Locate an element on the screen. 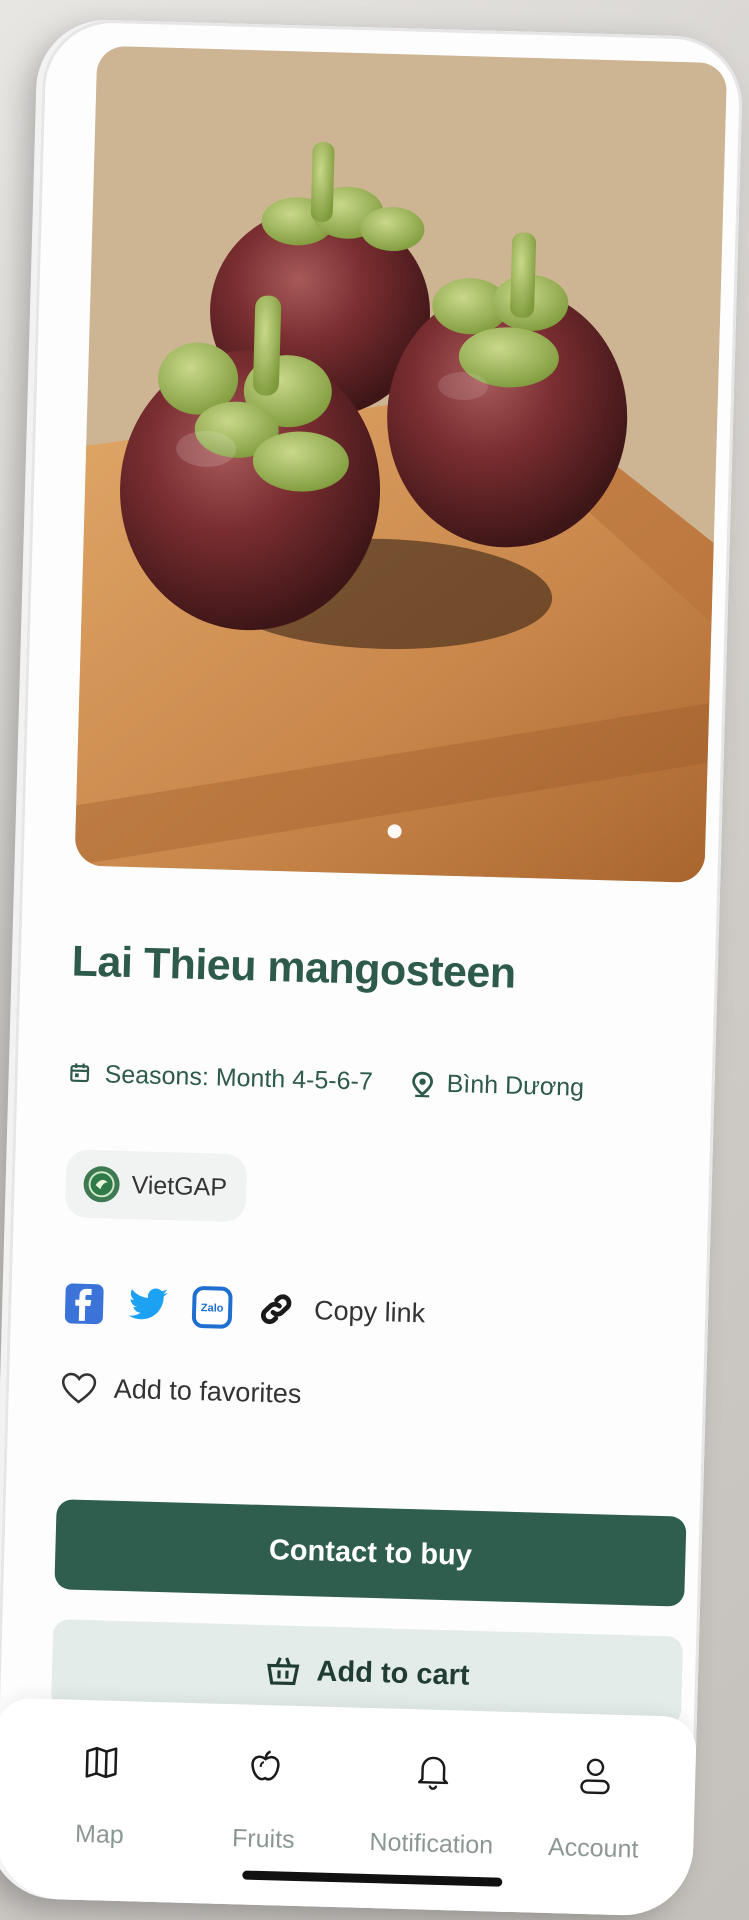 The height and width of the screenshot is (1920, 749). location-pin-icon is located at coordinates (423, 1084).